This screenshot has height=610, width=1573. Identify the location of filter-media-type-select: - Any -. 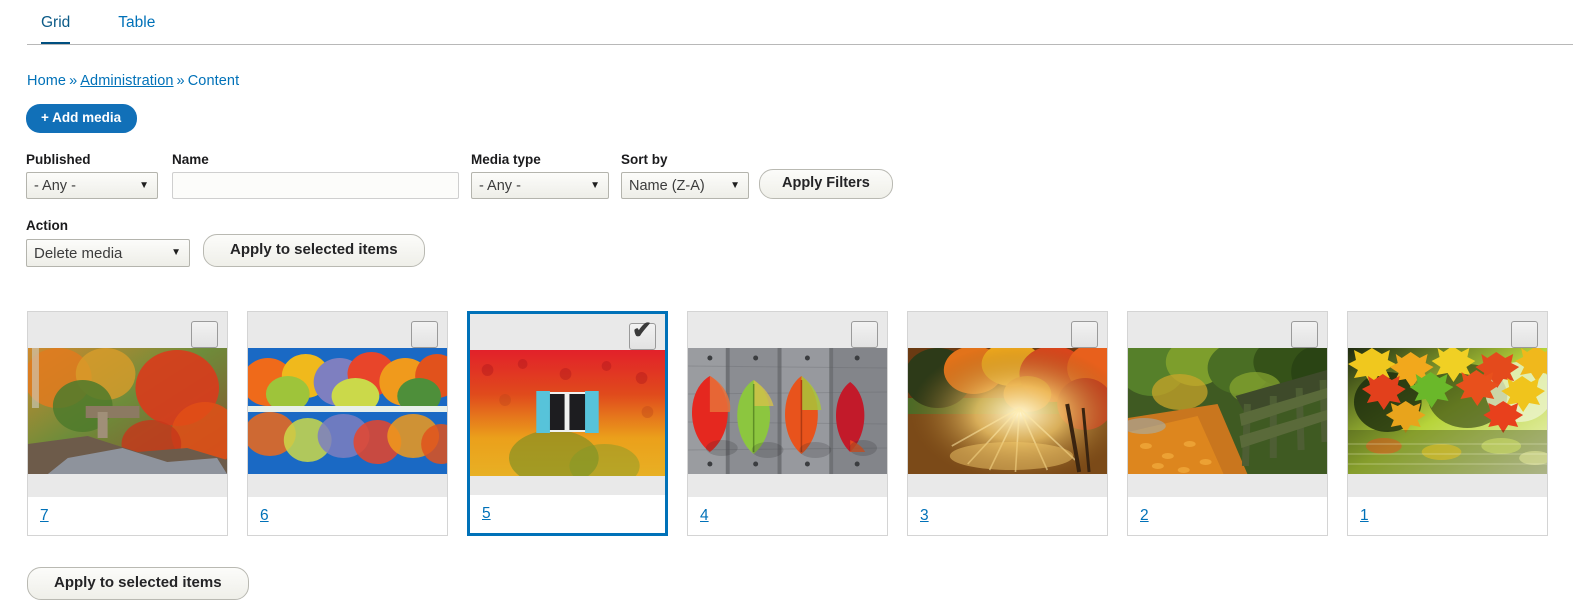
(540, 186).